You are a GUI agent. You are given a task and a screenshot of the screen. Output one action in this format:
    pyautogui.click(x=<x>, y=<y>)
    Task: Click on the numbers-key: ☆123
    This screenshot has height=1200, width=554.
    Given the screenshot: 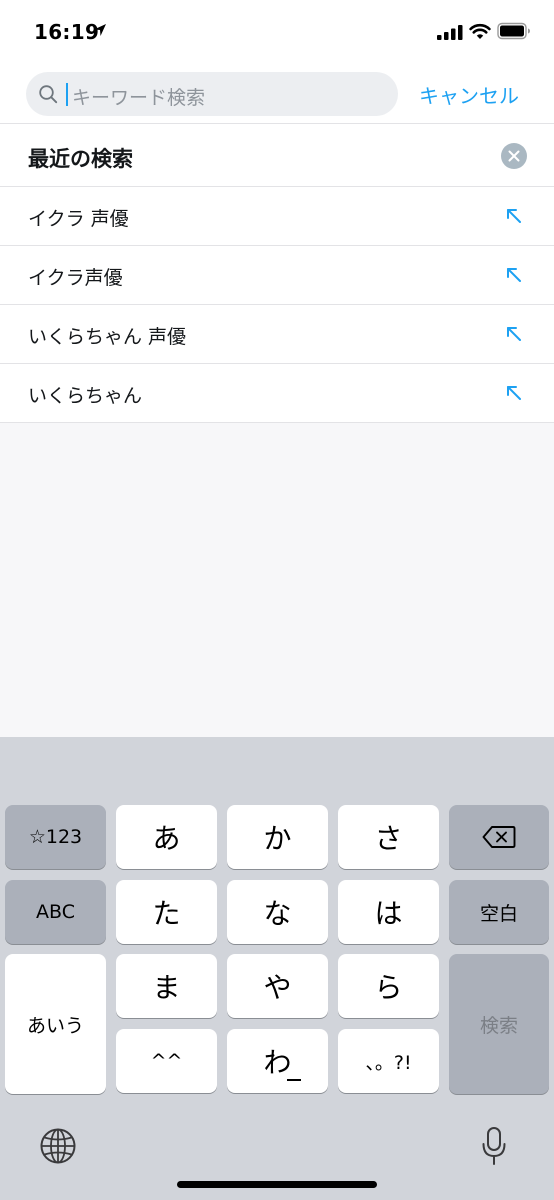 What is the action you would take?
    pyautogui.click(x=55, y=837)
    